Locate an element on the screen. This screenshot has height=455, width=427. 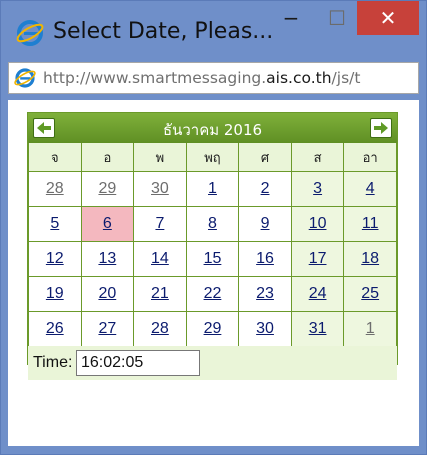
week-row: 12 13 14 15 16 17 18 is located at coordinates (212, 259).